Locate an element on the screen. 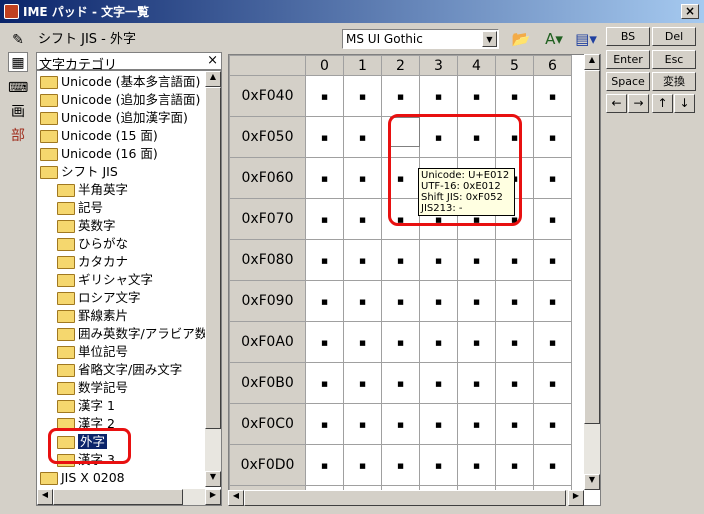  view-options-icon: ▤▾ is located at coordinates (586, 39).